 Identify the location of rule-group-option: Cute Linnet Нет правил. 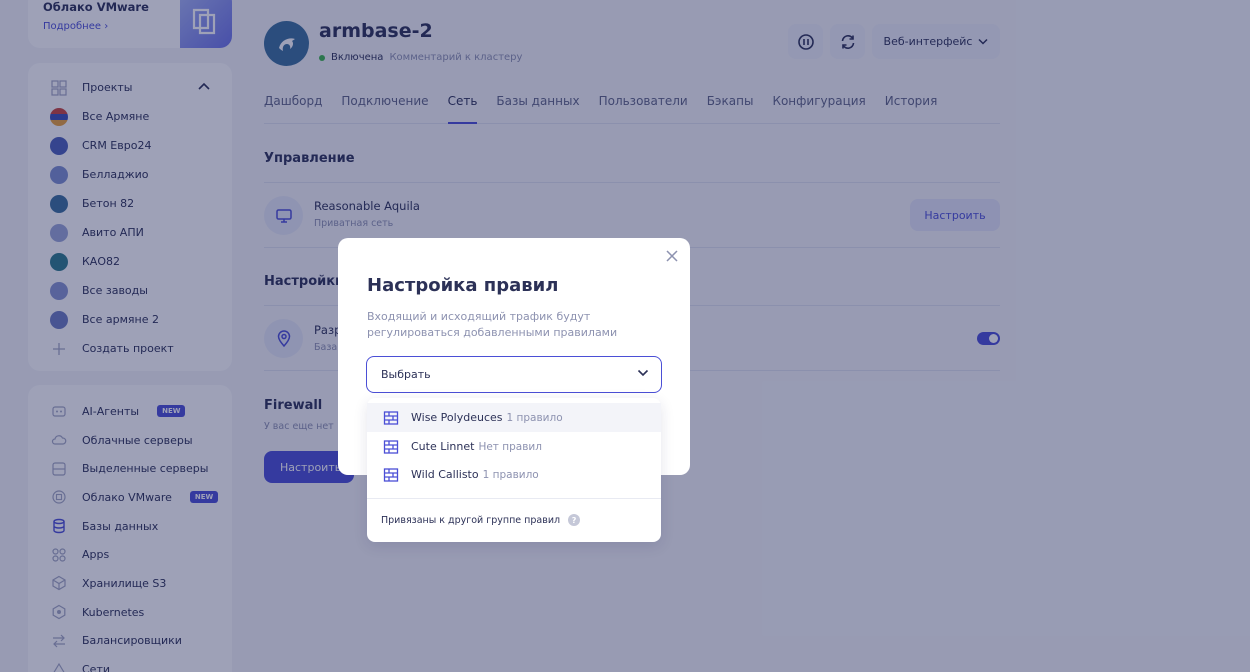
(514, 446).